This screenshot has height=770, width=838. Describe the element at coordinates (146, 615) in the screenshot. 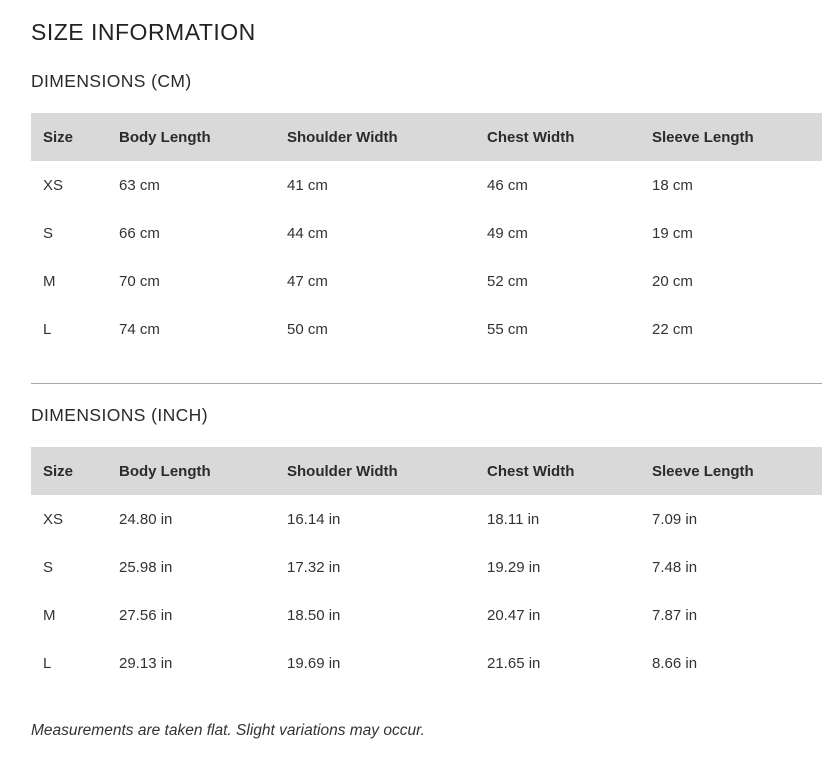

I see `cell-body-length: 27.56 in` at that location.